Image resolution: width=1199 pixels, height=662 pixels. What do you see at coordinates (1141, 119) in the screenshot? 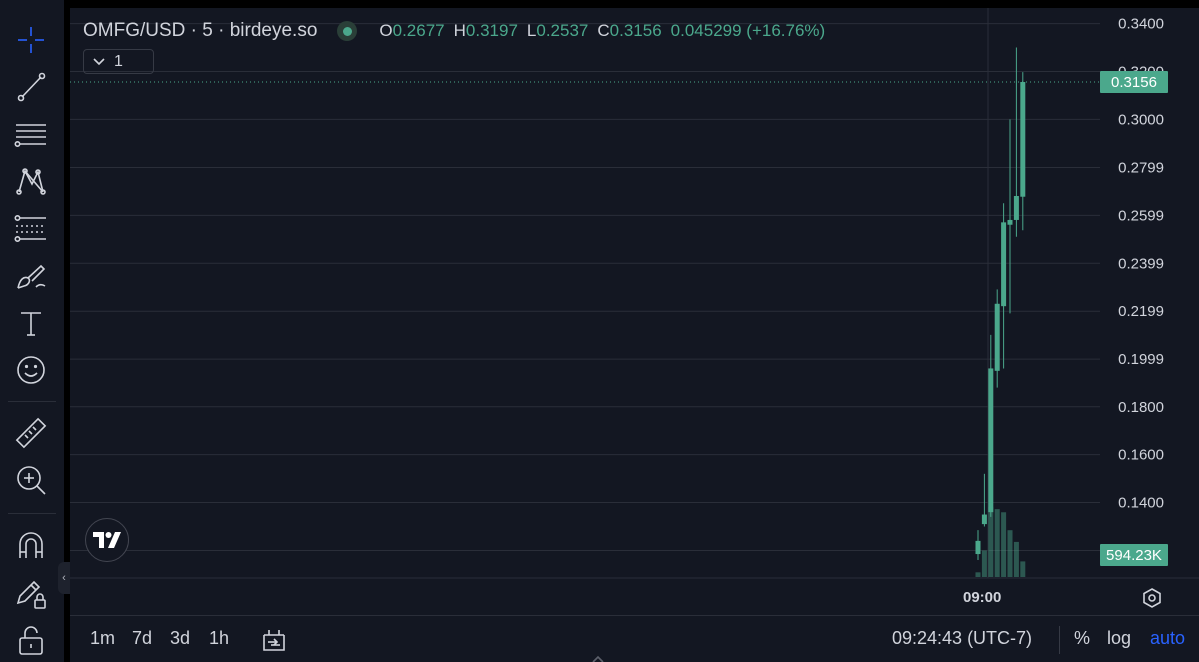
I see `price-tick-label: 0.3000` at bounding box center [1141, 119].